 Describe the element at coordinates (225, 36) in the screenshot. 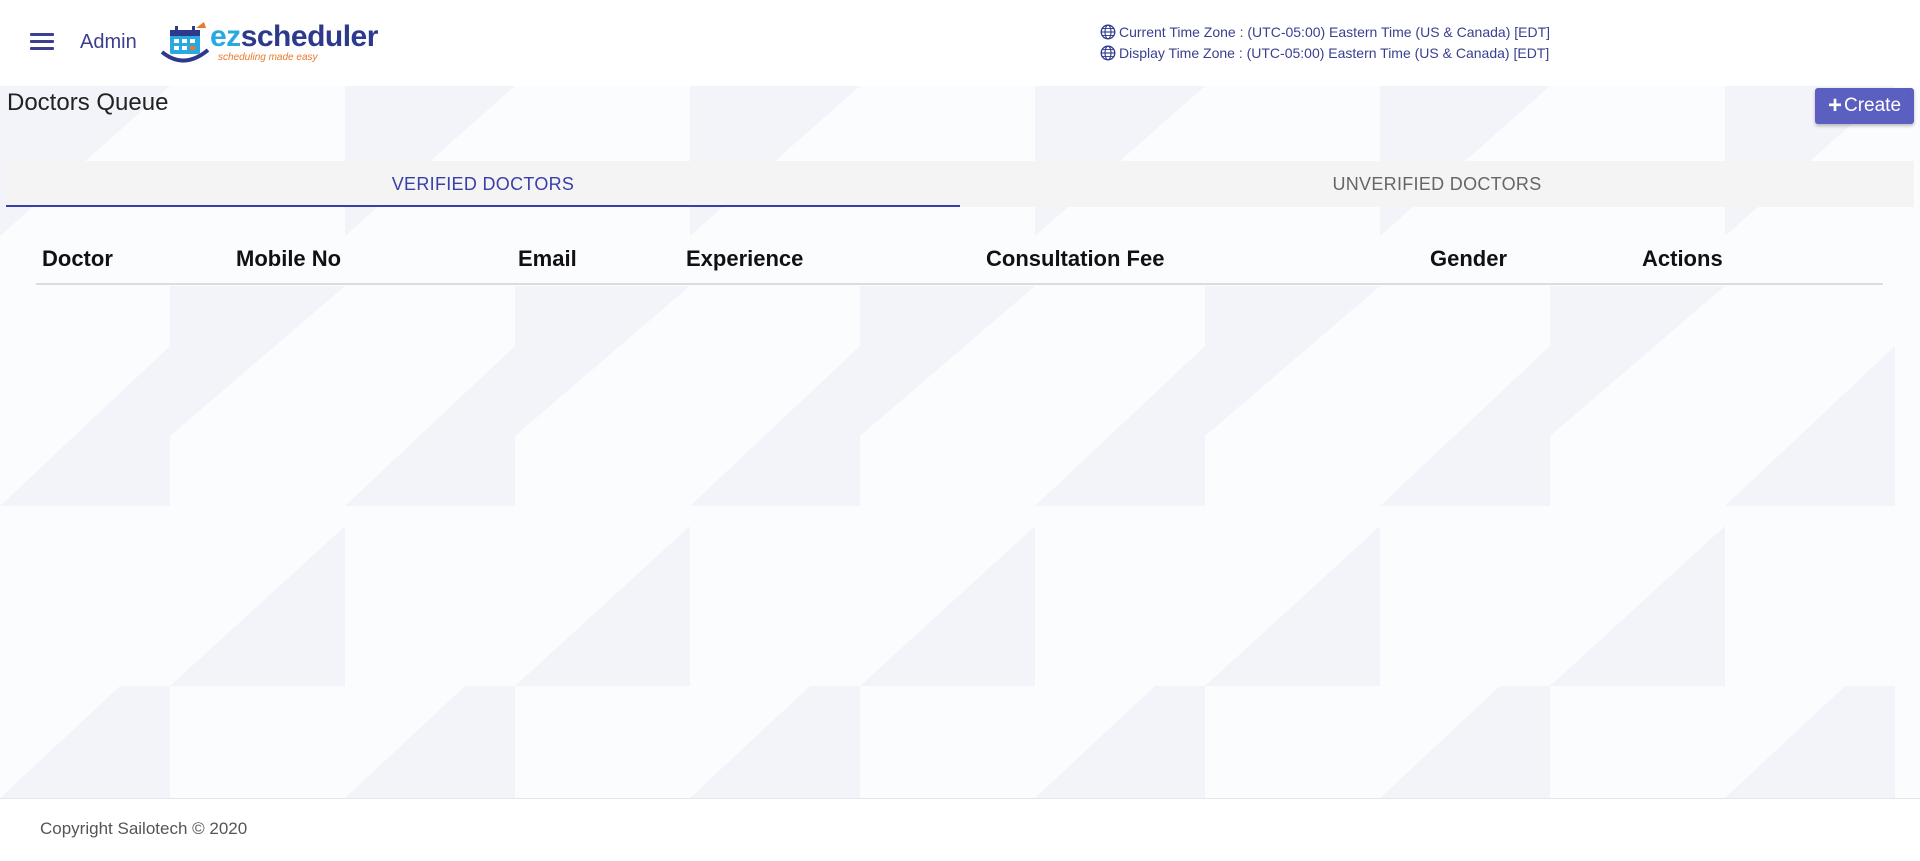

I see `logo-wordmark-ez: ez` at that location.